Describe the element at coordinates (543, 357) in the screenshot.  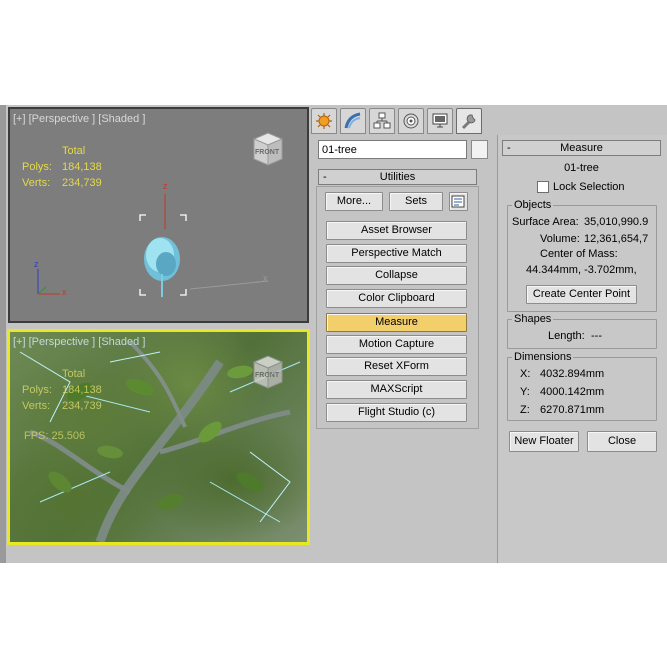
I see `dimensions-group-title: Dimensions` at that location.